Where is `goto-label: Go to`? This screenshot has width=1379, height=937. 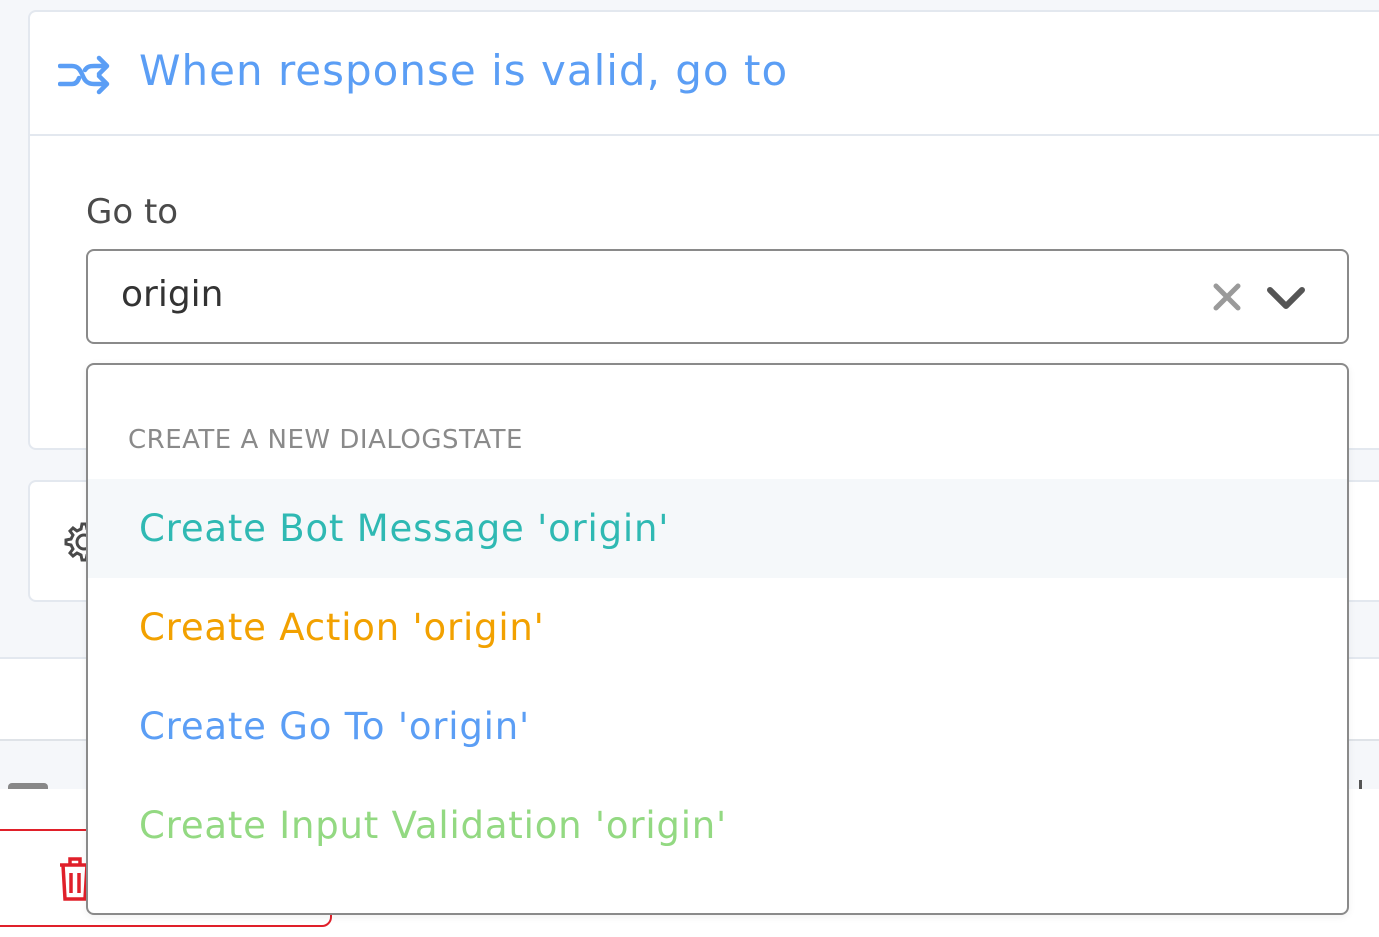 goto-label: Go to is located at coordinates (132, 212).